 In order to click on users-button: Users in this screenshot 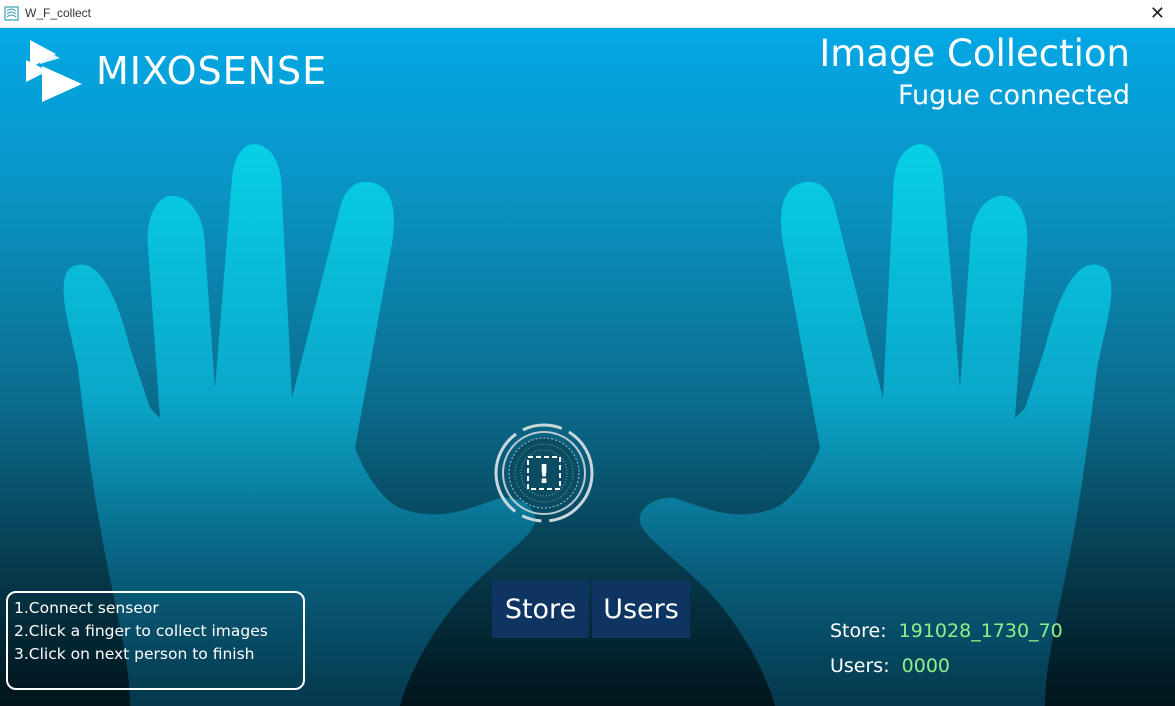, I will do `click(641, 609)`.